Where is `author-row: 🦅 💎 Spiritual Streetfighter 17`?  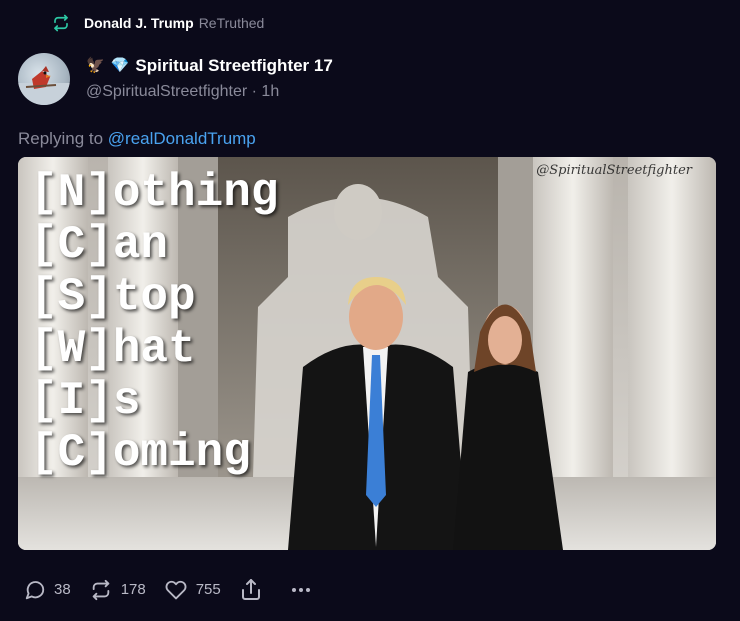 author-row: 🦅 💎 Spiritual Streetfighter 17 is located at coordinates (209, 66).